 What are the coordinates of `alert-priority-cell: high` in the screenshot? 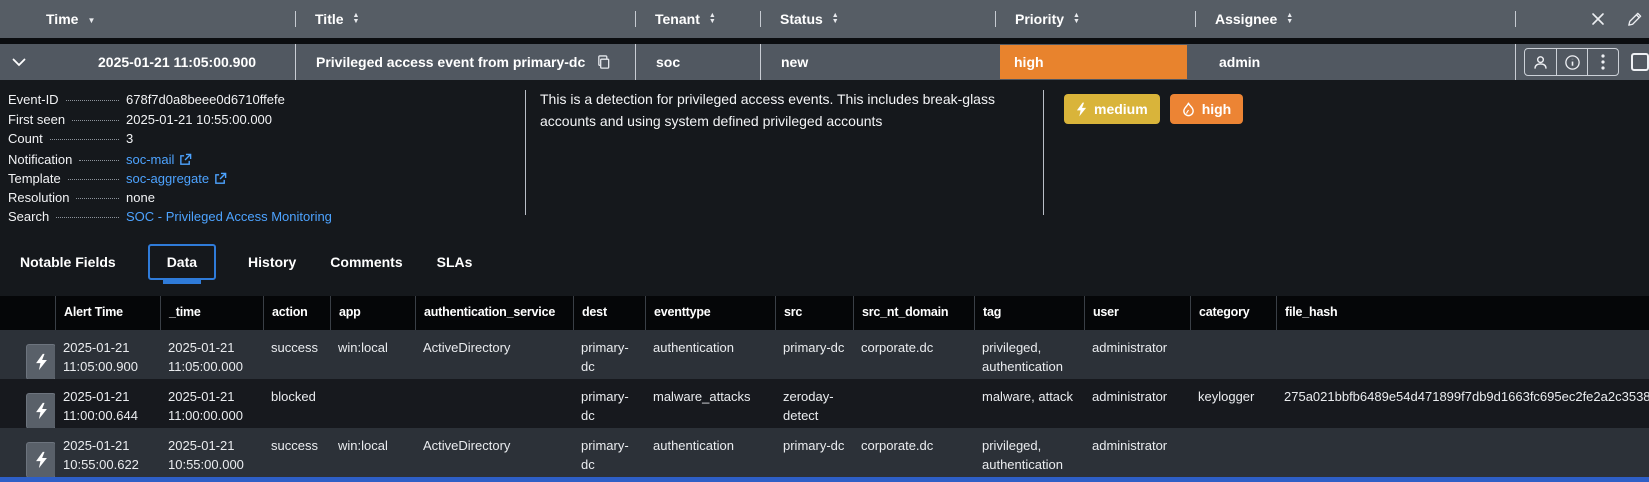 It's located at (1095, 62).